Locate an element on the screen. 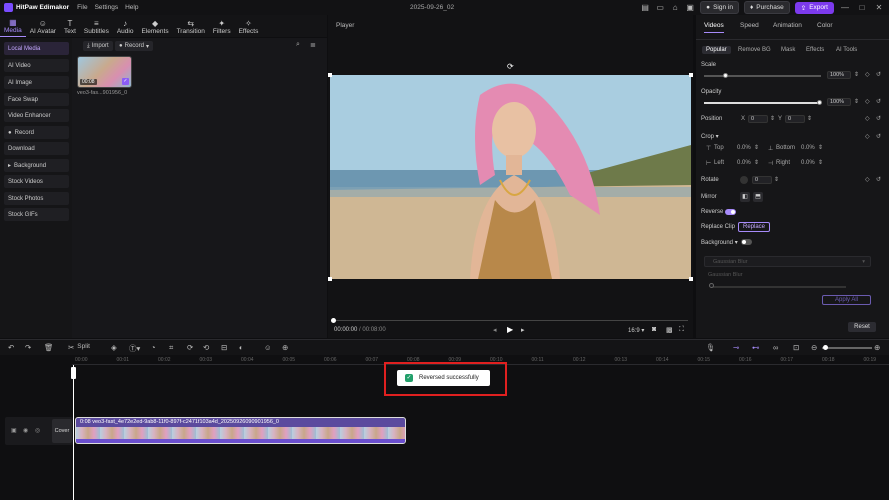 The height and width of the screenshot is (500, 889). tab-animation: Animation is located at coordinates (787, 25).